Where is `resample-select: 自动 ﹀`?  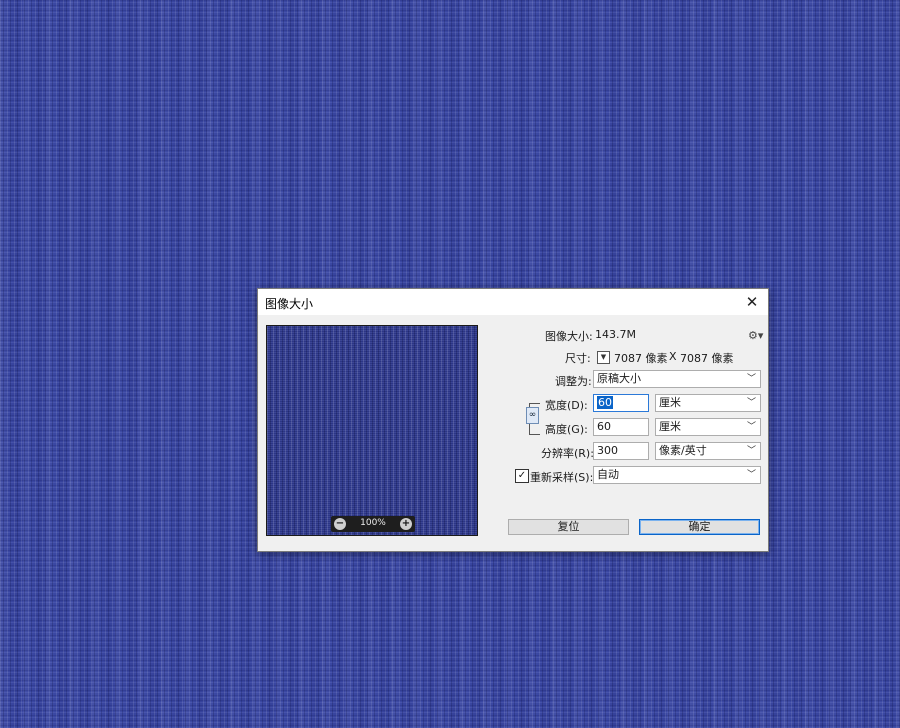 resample-select: 自动 ﹀ is located at coordinates (677, 475).